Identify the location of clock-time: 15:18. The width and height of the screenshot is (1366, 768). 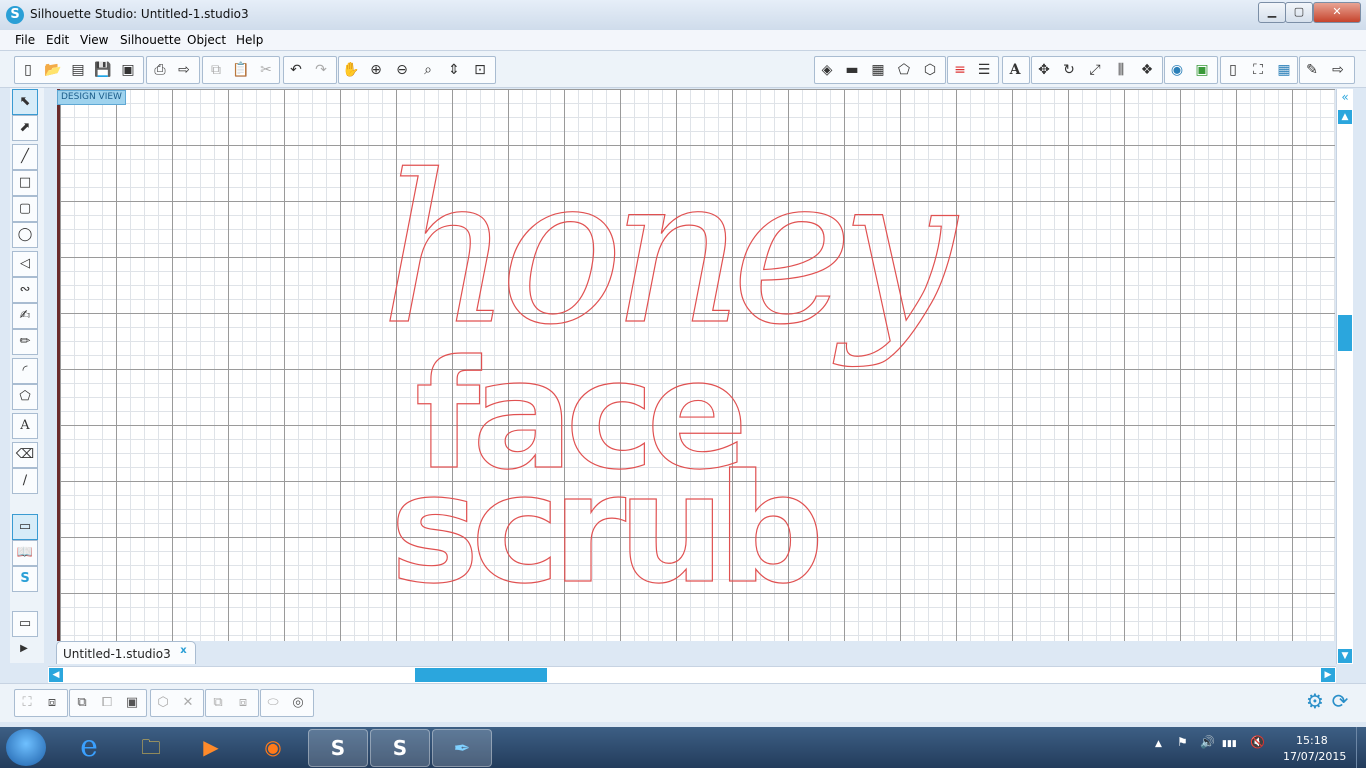
(1312, 740).